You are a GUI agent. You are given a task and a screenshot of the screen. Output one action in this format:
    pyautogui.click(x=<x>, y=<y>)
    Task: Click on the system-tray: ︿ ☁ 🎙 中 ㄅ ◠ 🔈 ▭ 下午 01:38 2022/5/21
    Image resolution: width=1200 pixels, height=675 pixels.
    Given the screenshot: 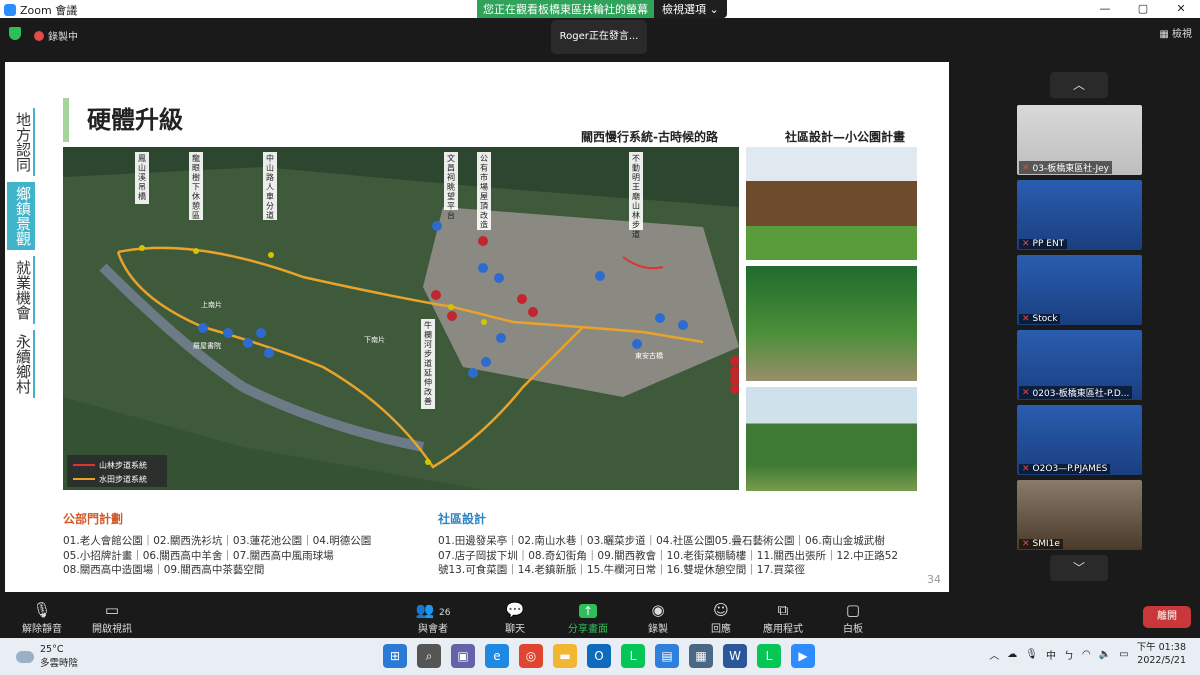 What is the action you would take?
    pyautogui.click(x=1087, y=654)
    